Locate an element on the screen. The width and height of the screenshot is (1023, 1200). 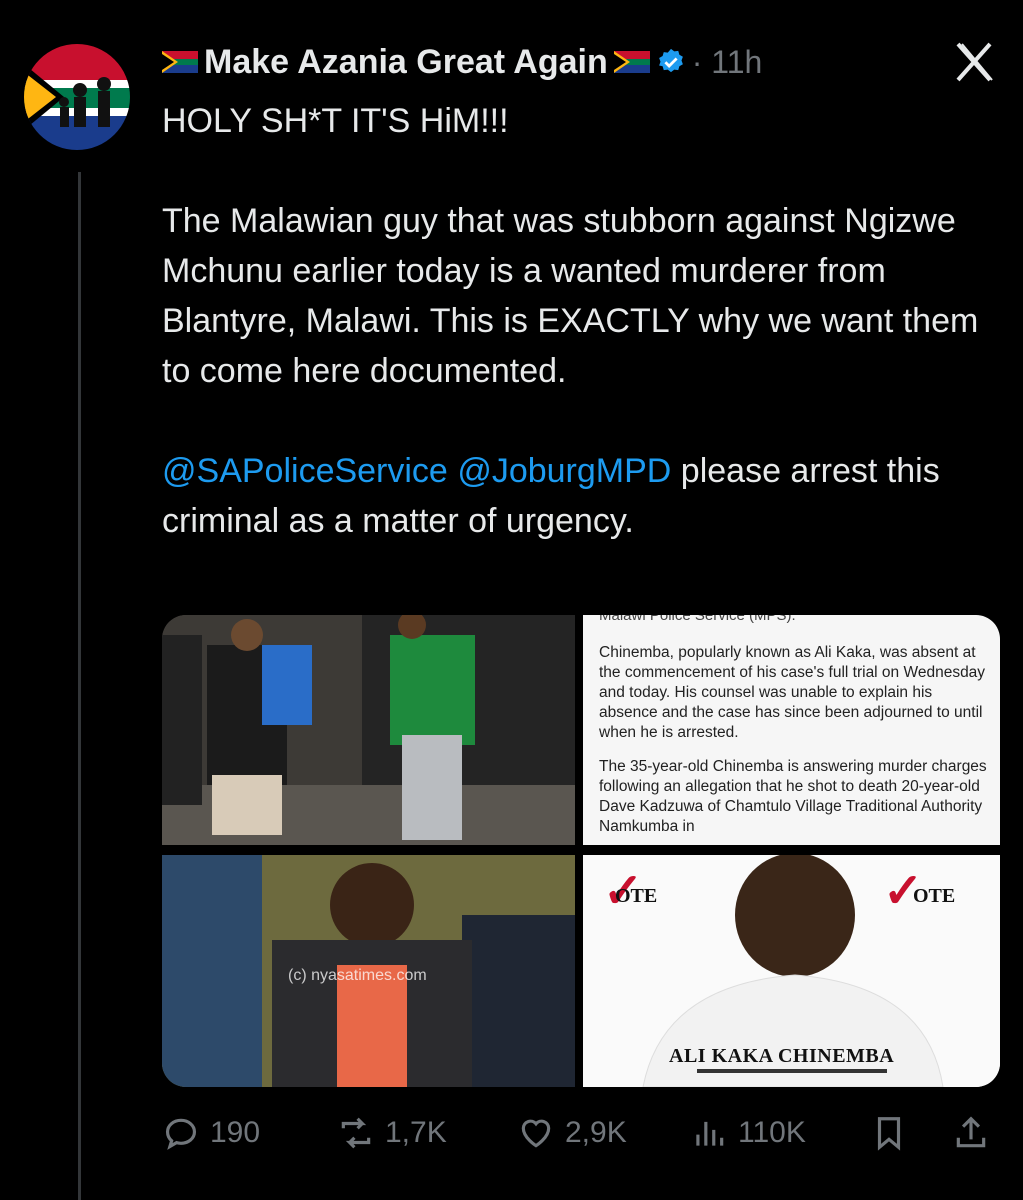
timestamp: · 11h is located at coordinates (727, 62).